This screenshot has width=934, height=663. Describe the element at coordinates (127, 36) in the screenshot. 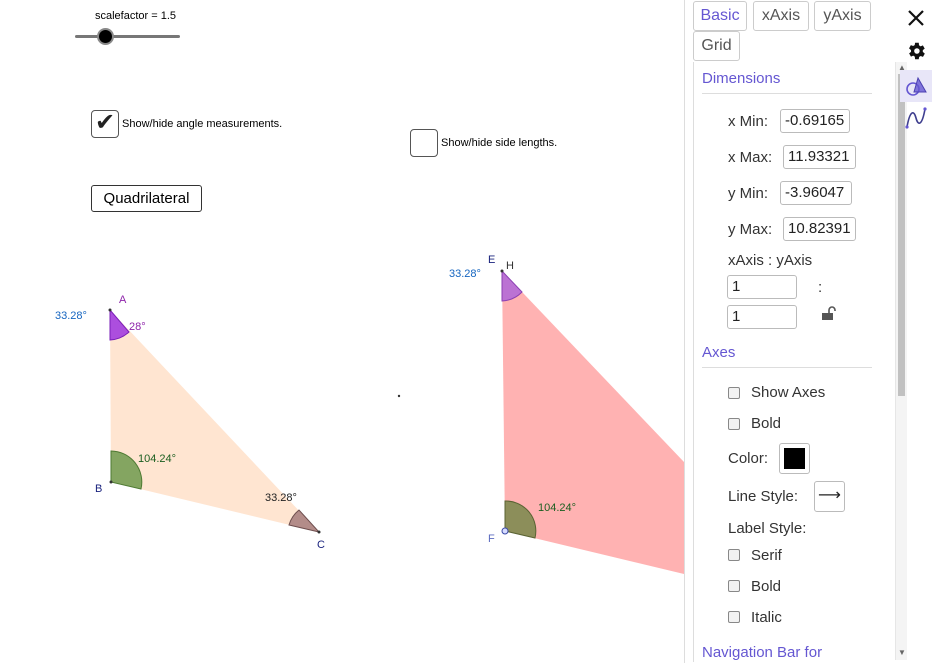

I see `scalefactor-track` at that location.